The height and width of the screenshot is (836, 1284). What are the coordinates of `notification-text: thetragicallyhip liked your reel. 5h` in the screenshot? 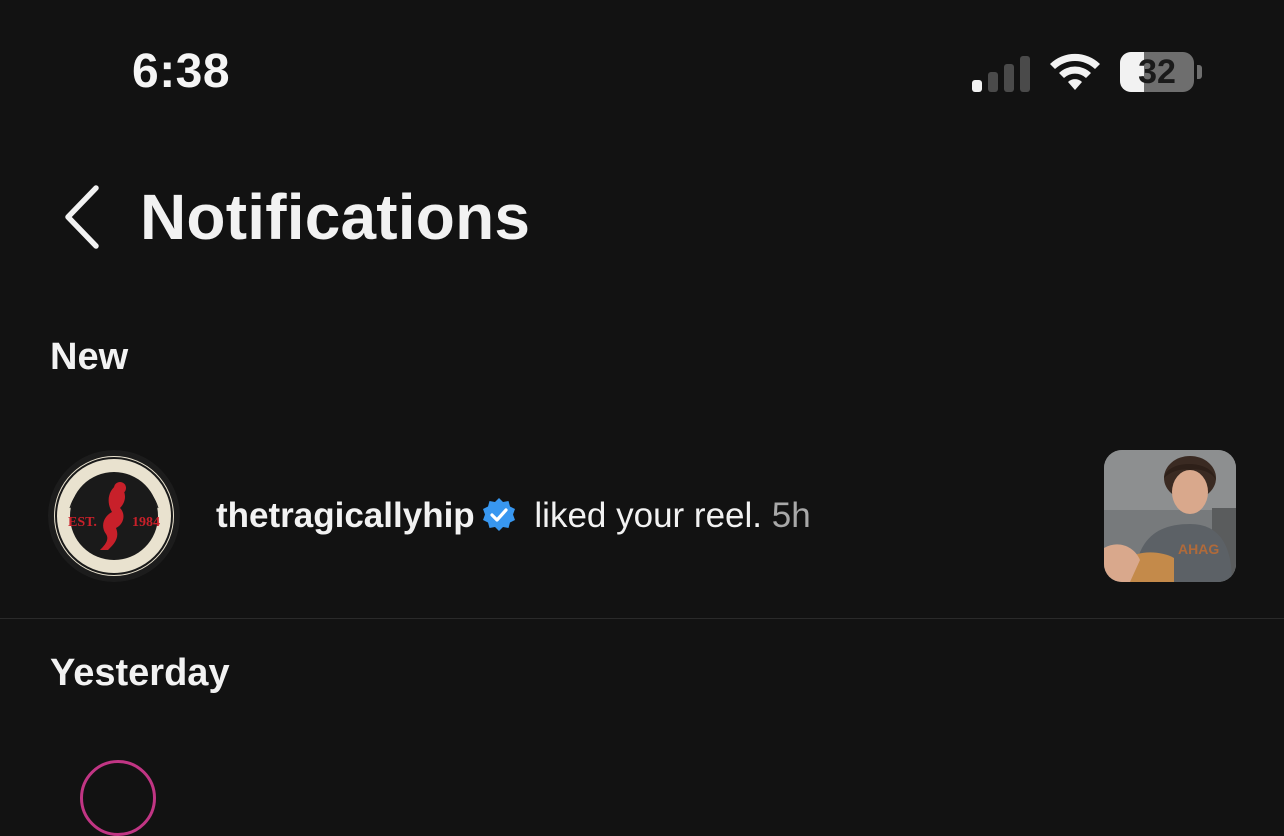 It's located at (513, 516).